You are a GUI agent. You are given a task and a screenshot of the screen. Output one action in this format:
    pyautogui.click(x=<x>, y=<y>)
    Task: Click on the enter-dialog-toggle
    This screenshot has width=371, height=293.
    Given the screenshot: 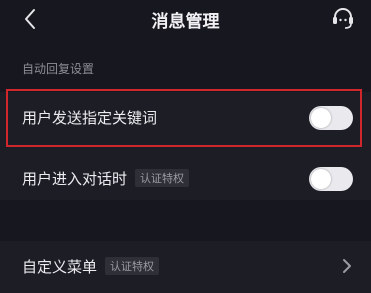 What is the action you would take?
    pyautogui.click(x=331, y=179)
    